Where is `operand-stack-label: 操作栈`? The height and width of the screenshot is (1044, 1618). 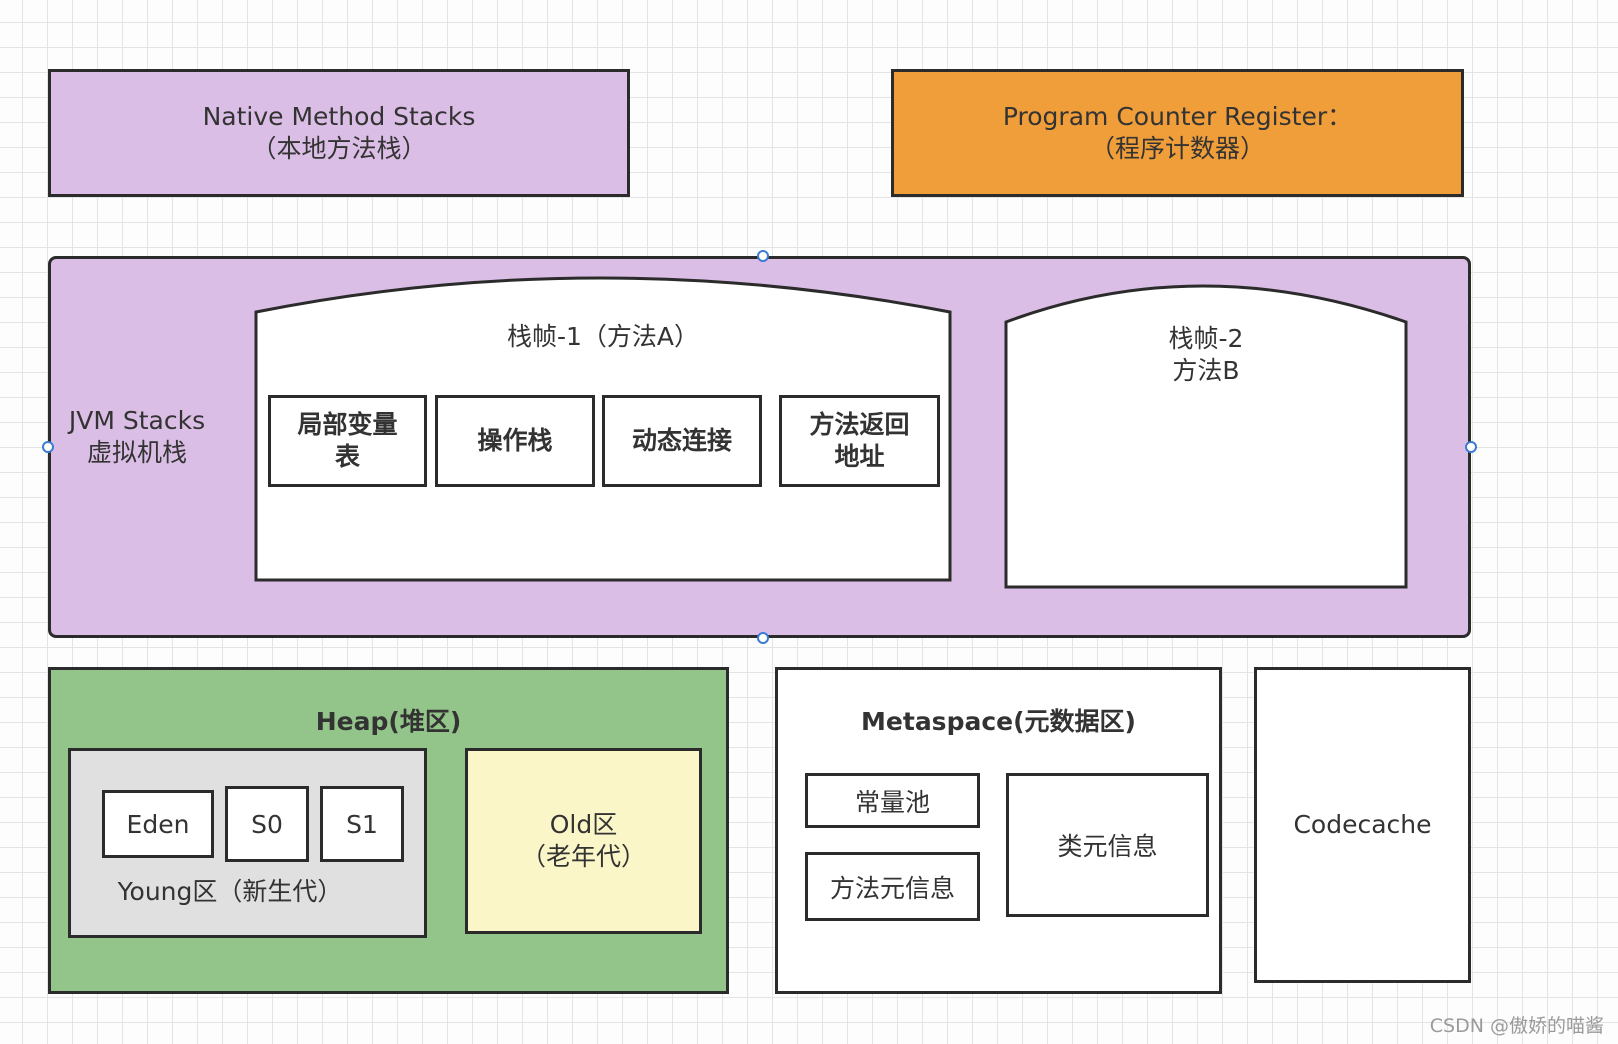 operand-stack-label: 操作栈 is located at coordinates (515, 440).